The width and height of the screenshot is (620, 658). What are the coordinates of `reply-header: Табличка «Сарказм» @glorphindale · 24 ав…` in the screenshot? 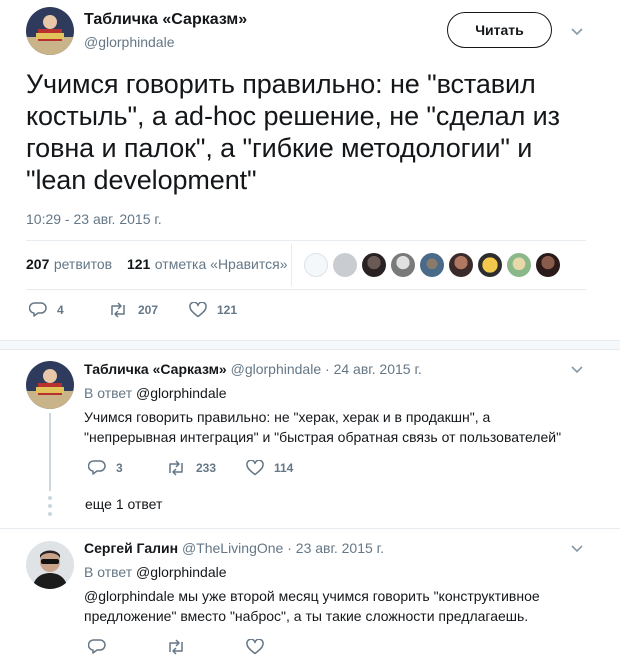 It's located at (253, 369).